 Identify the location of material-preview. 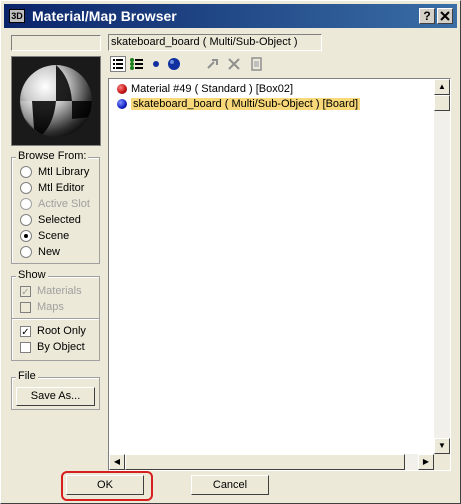
(56, 101).